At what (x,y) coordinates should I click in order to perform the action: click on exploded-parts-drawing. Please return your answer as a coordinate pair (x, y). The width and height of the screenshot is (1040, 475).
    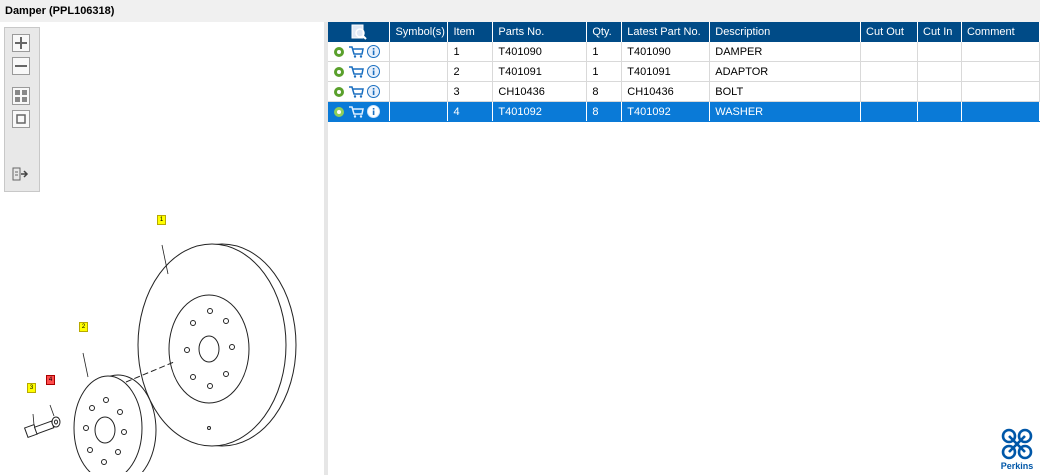
    Looking at the image, I should click on (160, 357).